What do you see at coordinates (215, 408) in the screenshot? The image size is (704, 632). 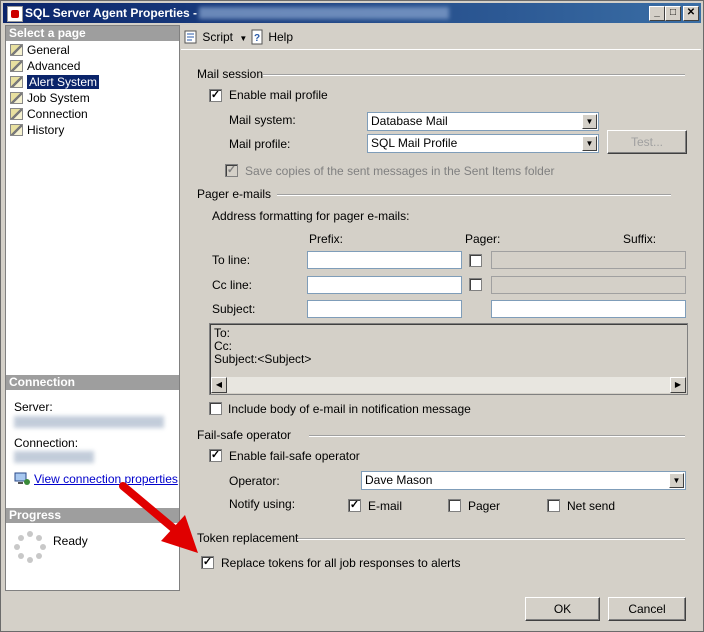 I see `include-body-checkbox` at bounding box center [215, 408].